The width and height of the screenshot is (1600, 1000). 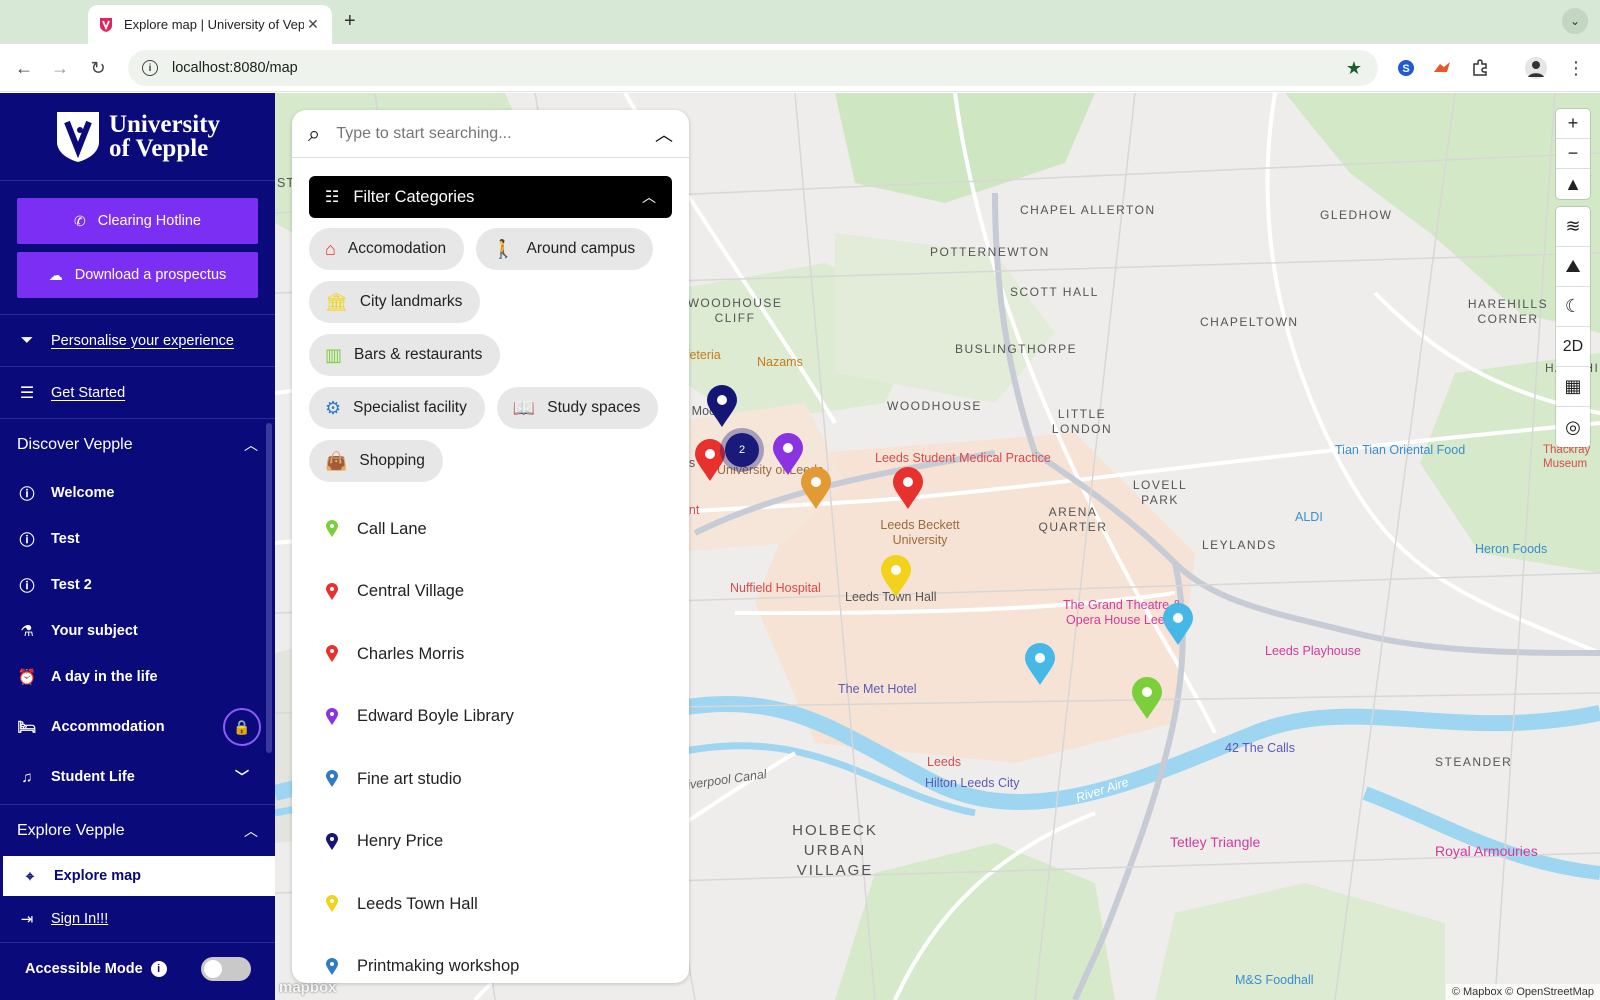 I want to click on filter-categories-header: ☷ Filter Categories ︿, so click(x=490, y=197).